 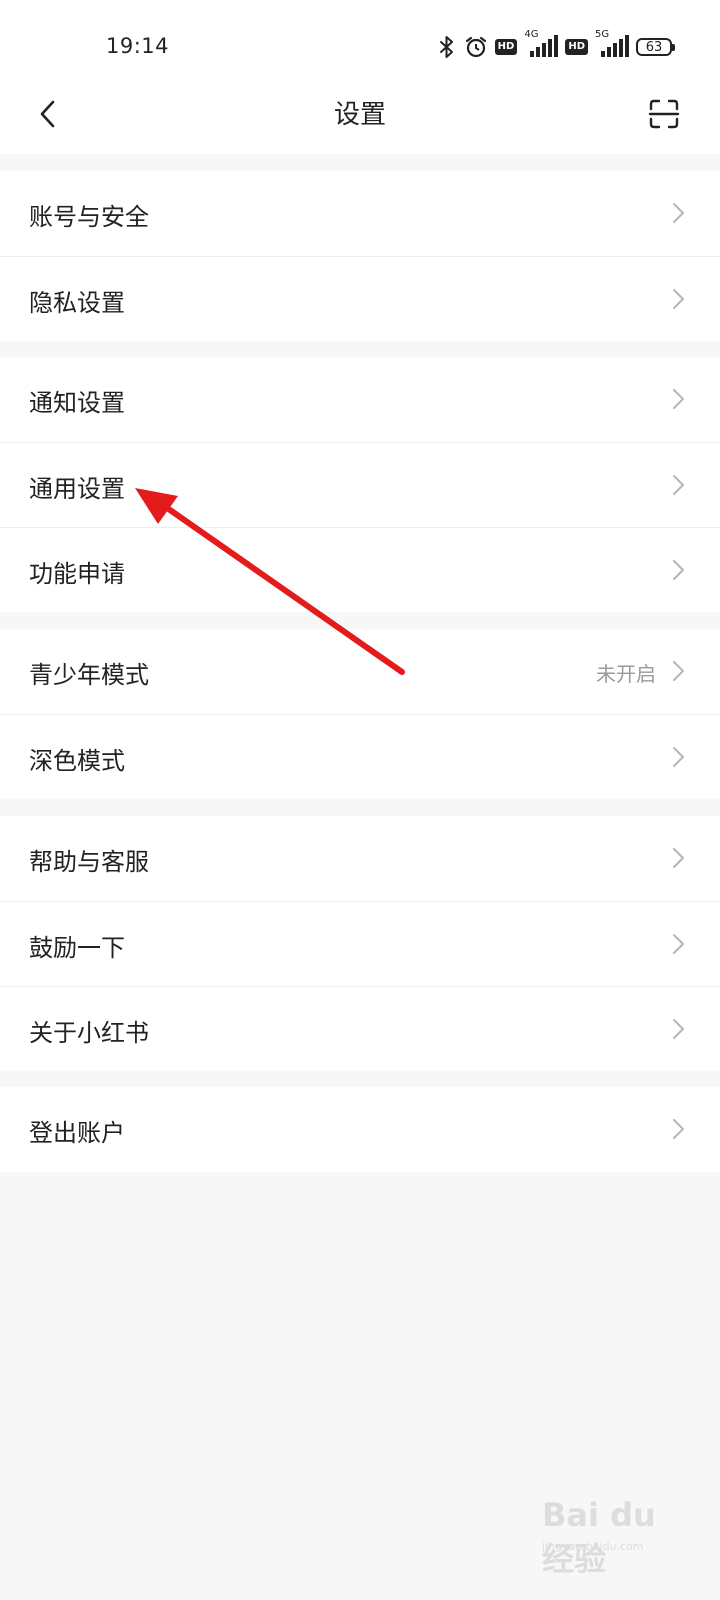 What do you see at coordinates (360, 213) in the screenshot?
I see `settings-item-account-security: 账号与安全` at bounding box center [360, 213].